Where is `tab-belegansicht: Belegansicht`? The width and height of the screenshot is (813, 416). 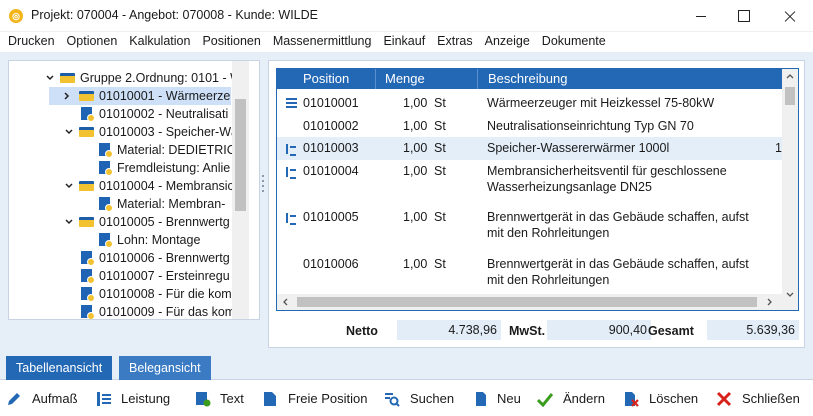 tab-belegansicht: Belegansicht is located at coordinates (165, 368).